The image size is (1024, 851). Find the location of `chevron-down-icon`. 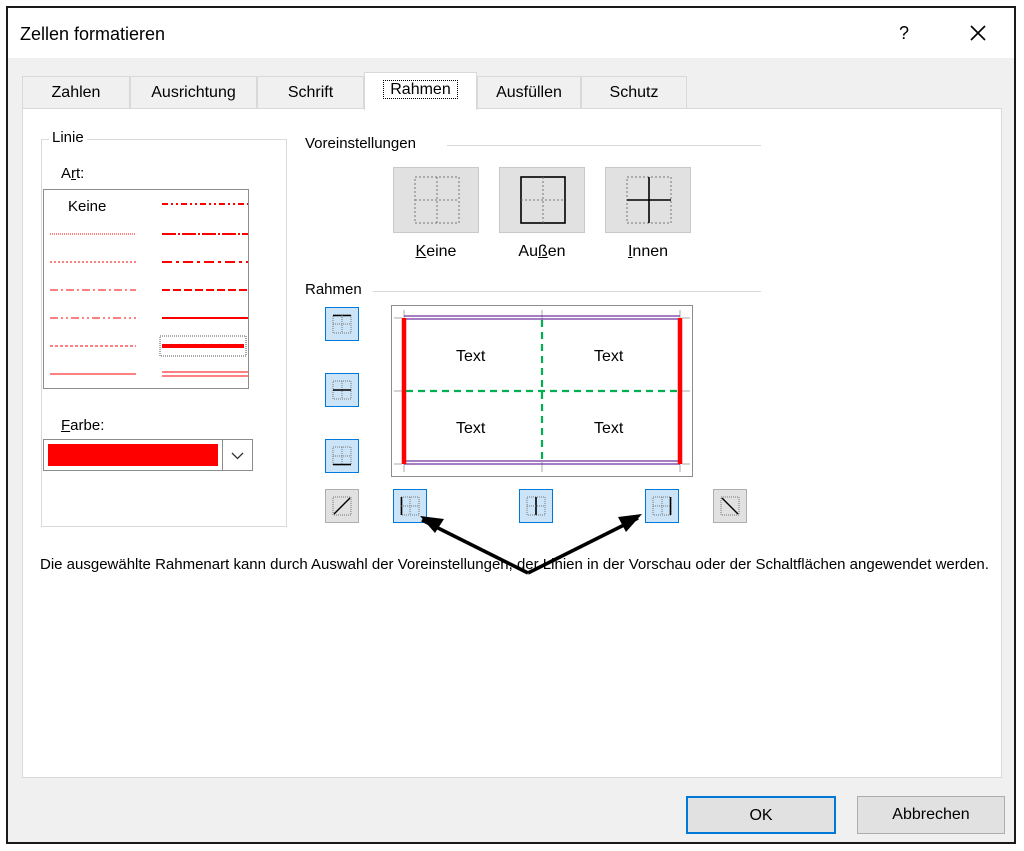

chevron-down-icon is located at coordinates (237, 456).